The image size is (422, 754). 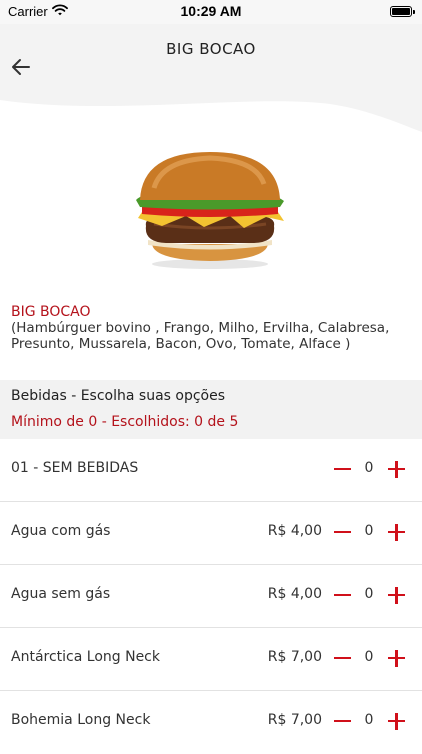 I want to click on hamburger-image, so click(x=210, y=210).